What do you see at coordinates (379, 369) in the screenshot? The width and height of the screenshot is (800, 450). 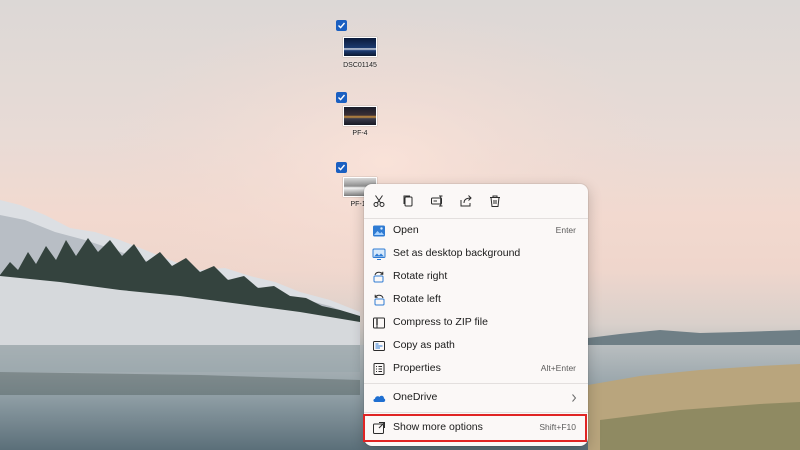 I see `properties-icon` at bounding box center [379, 369].